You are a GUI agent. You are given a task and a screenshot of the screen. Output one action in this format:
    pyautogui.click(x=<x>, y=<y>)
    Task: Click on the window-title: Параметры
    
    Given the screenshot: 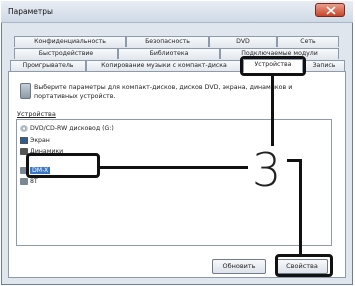 What is the action you would take?
    pyautogui.click(x=30, y=11)
    